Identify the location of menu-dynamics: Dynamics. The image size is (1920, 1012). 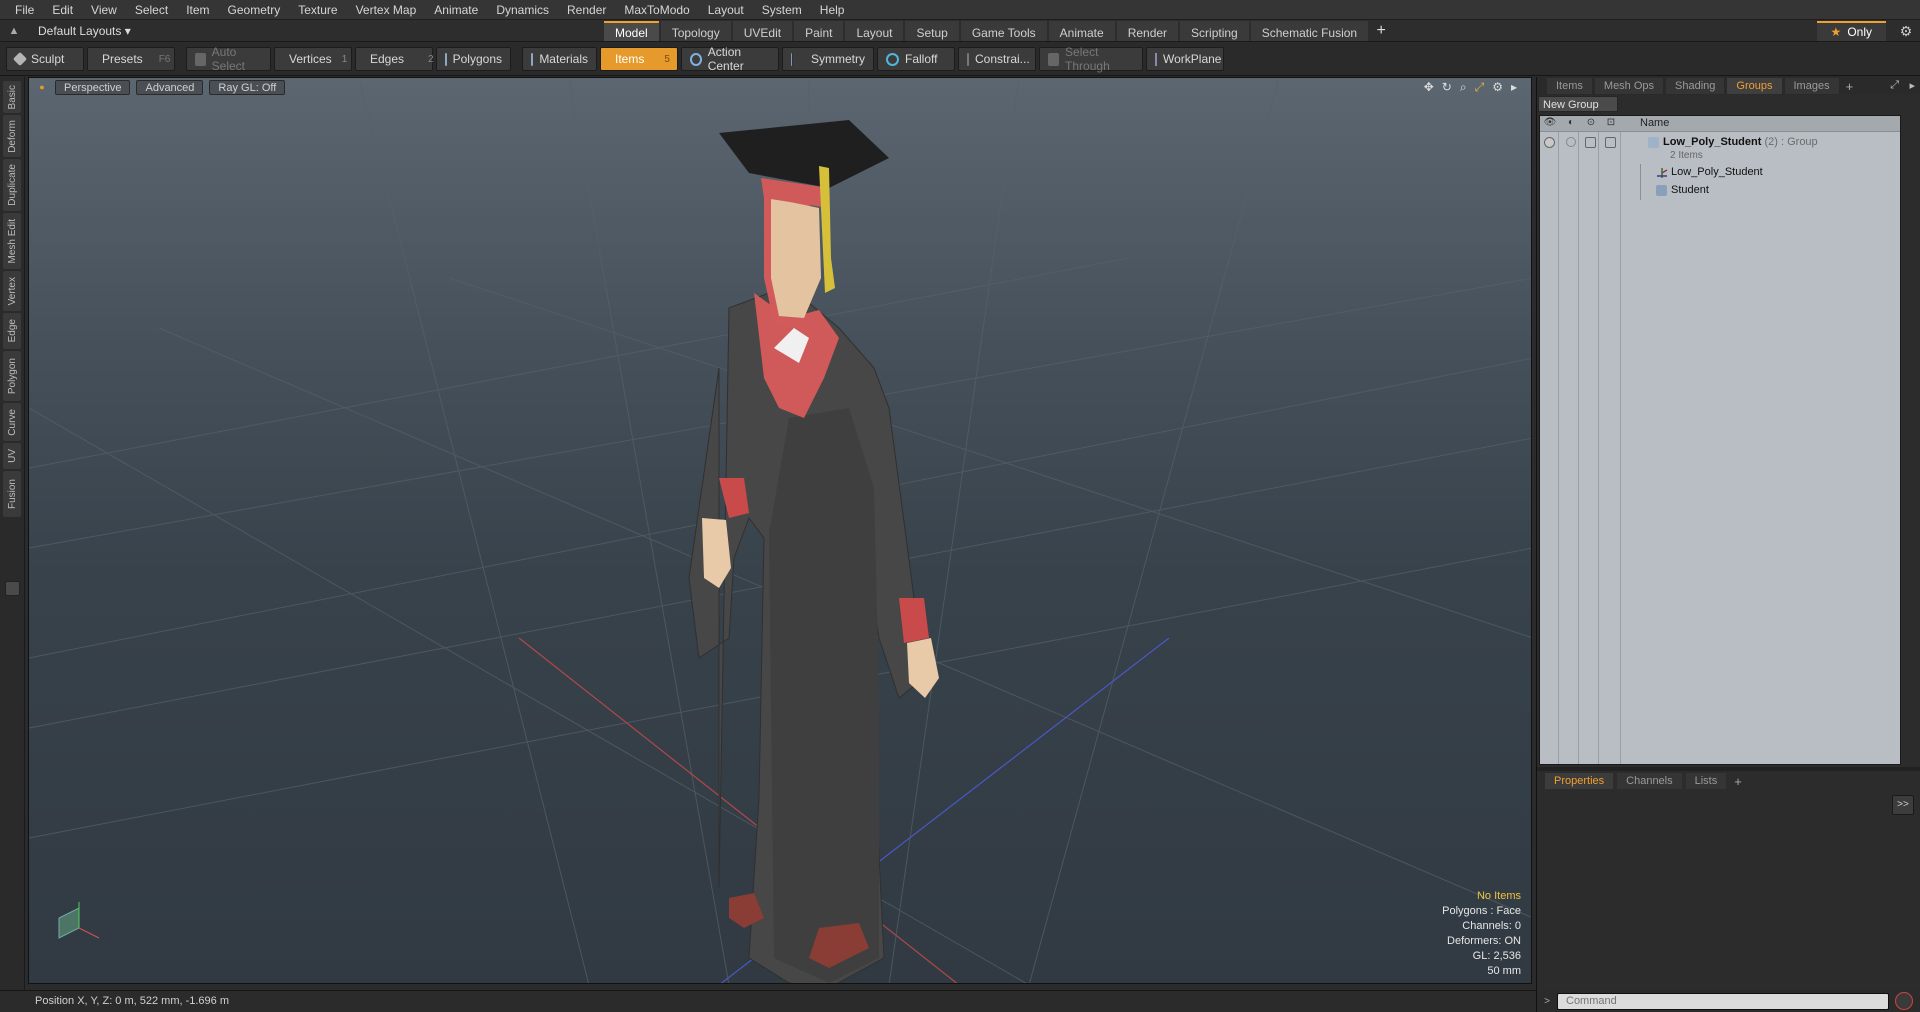
(522, 10).